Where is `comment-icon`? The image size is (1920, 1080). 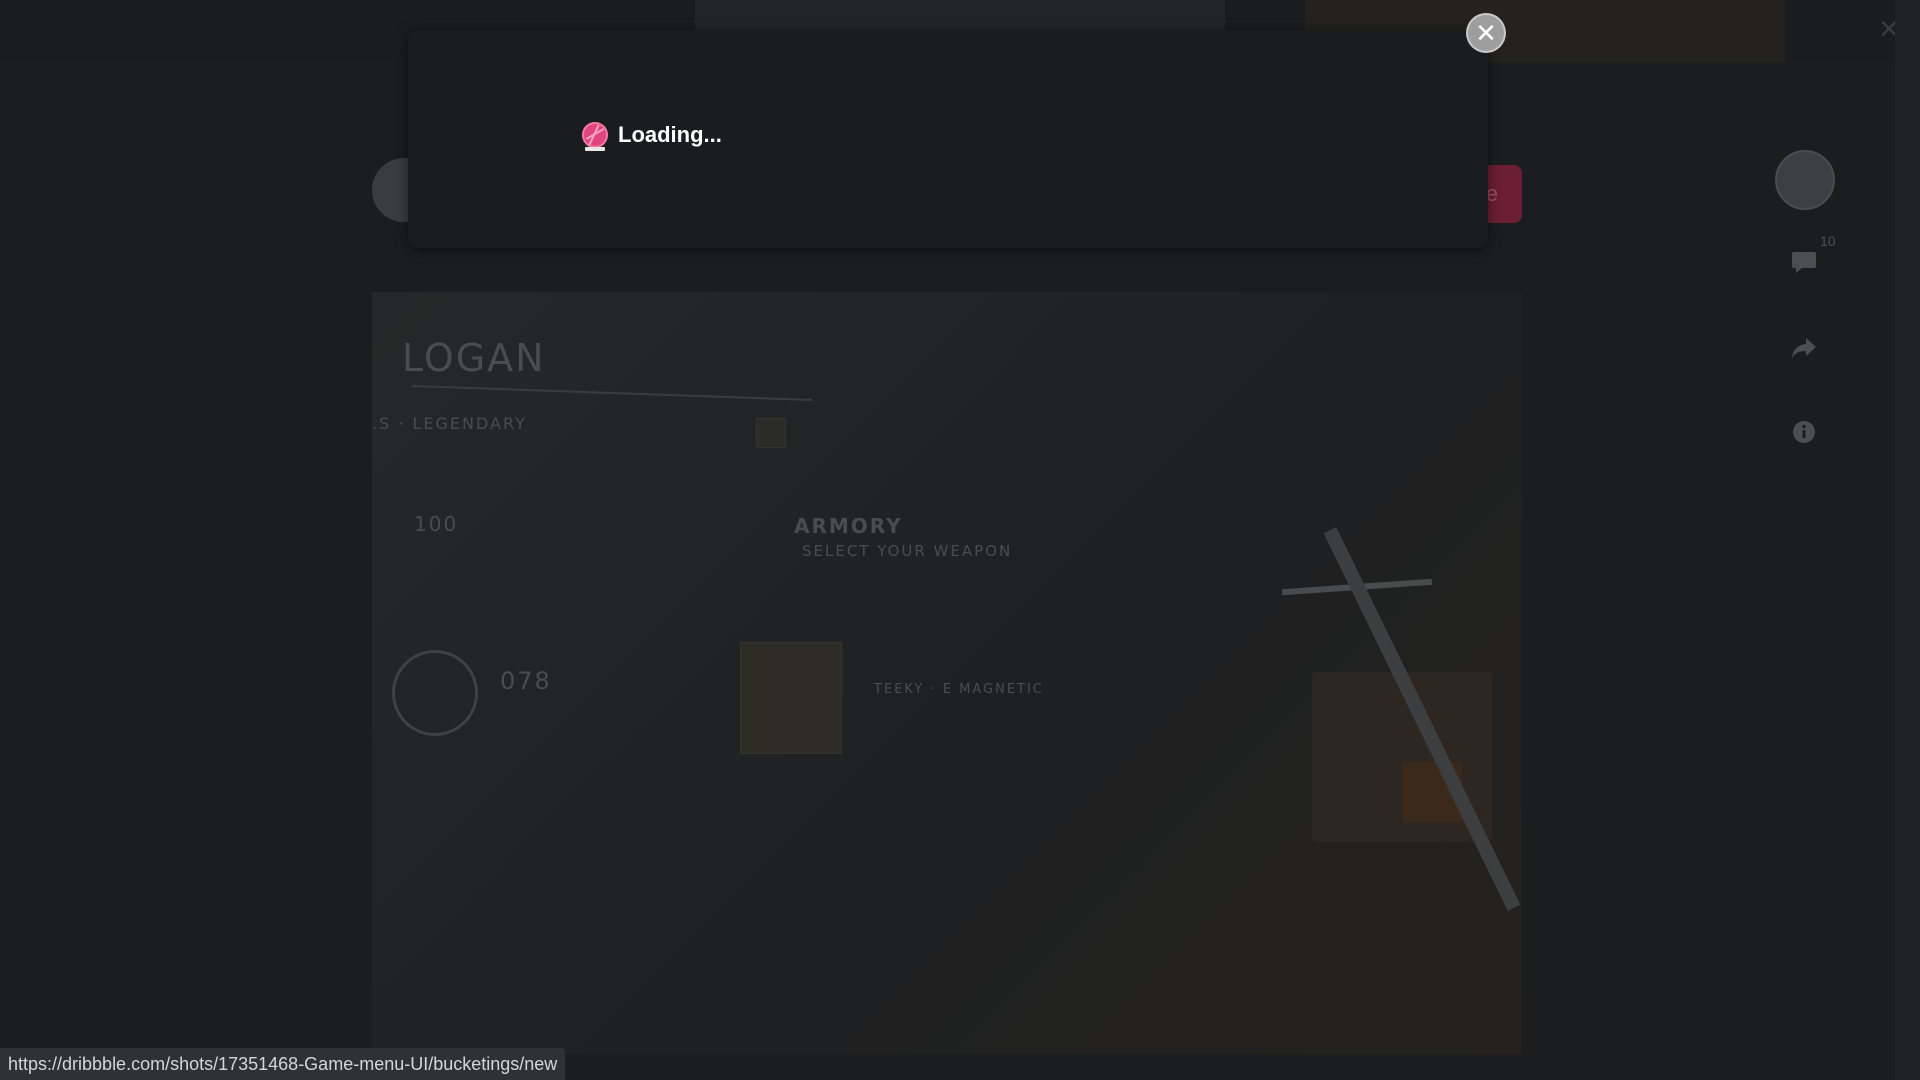
comment-icon is located at coordinates (1804, 262).